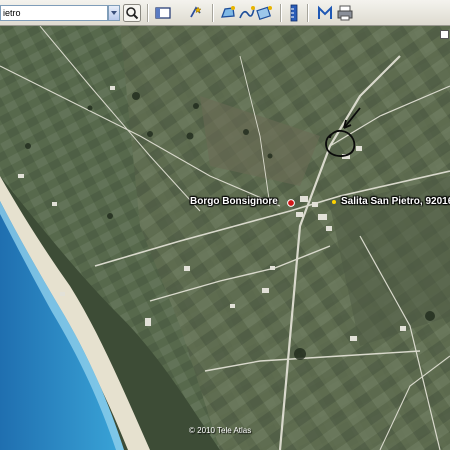 The height and width of the screenshot is (450, 450). I want to click on add-placemark-icon, so click(196, 12).